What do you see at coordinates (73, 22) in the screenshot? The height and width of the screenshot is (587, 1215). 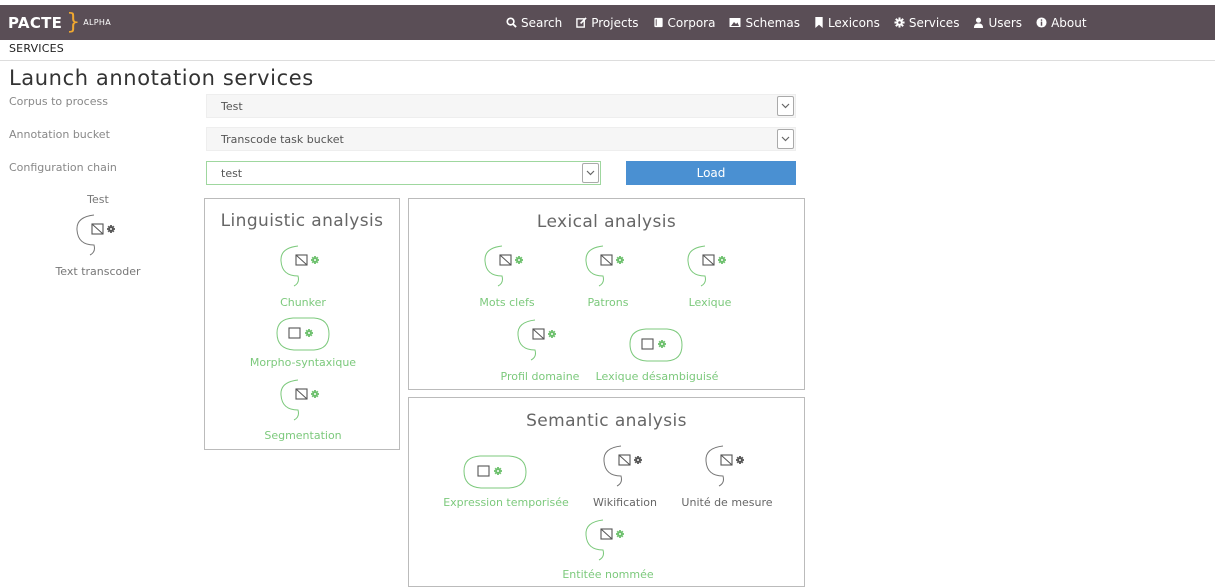 I see `brand-brace-icon: }` at bounding box center [73, 22].